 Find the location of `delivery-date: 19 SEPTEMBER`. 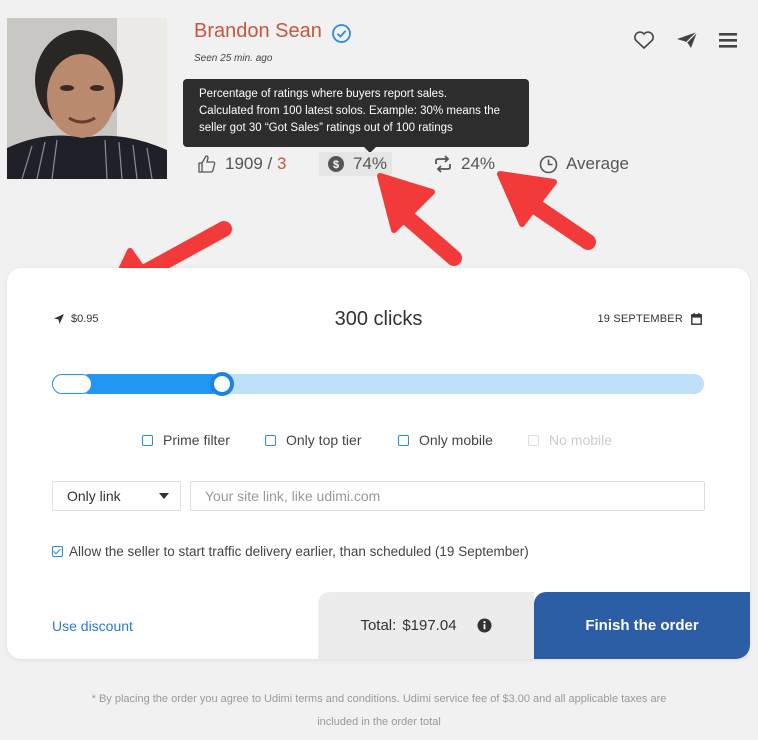

delivery-date: 19 SEPTEMBER is located at coordinates (649, 319).